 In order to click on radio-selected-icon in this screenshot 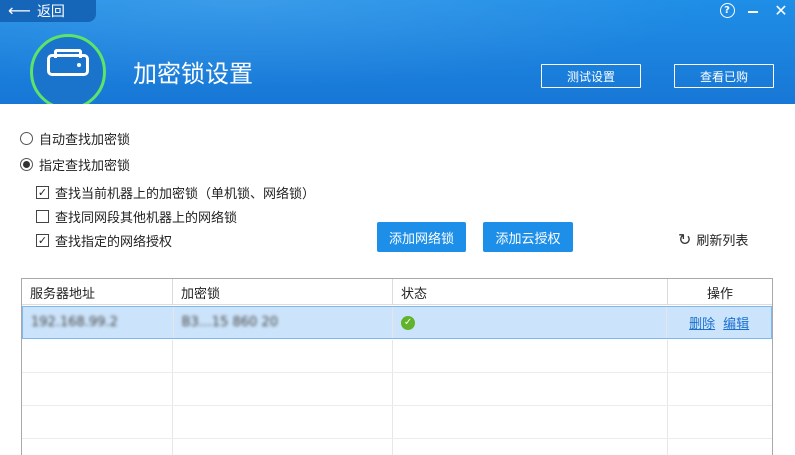, I will do `click(26, 164)`.